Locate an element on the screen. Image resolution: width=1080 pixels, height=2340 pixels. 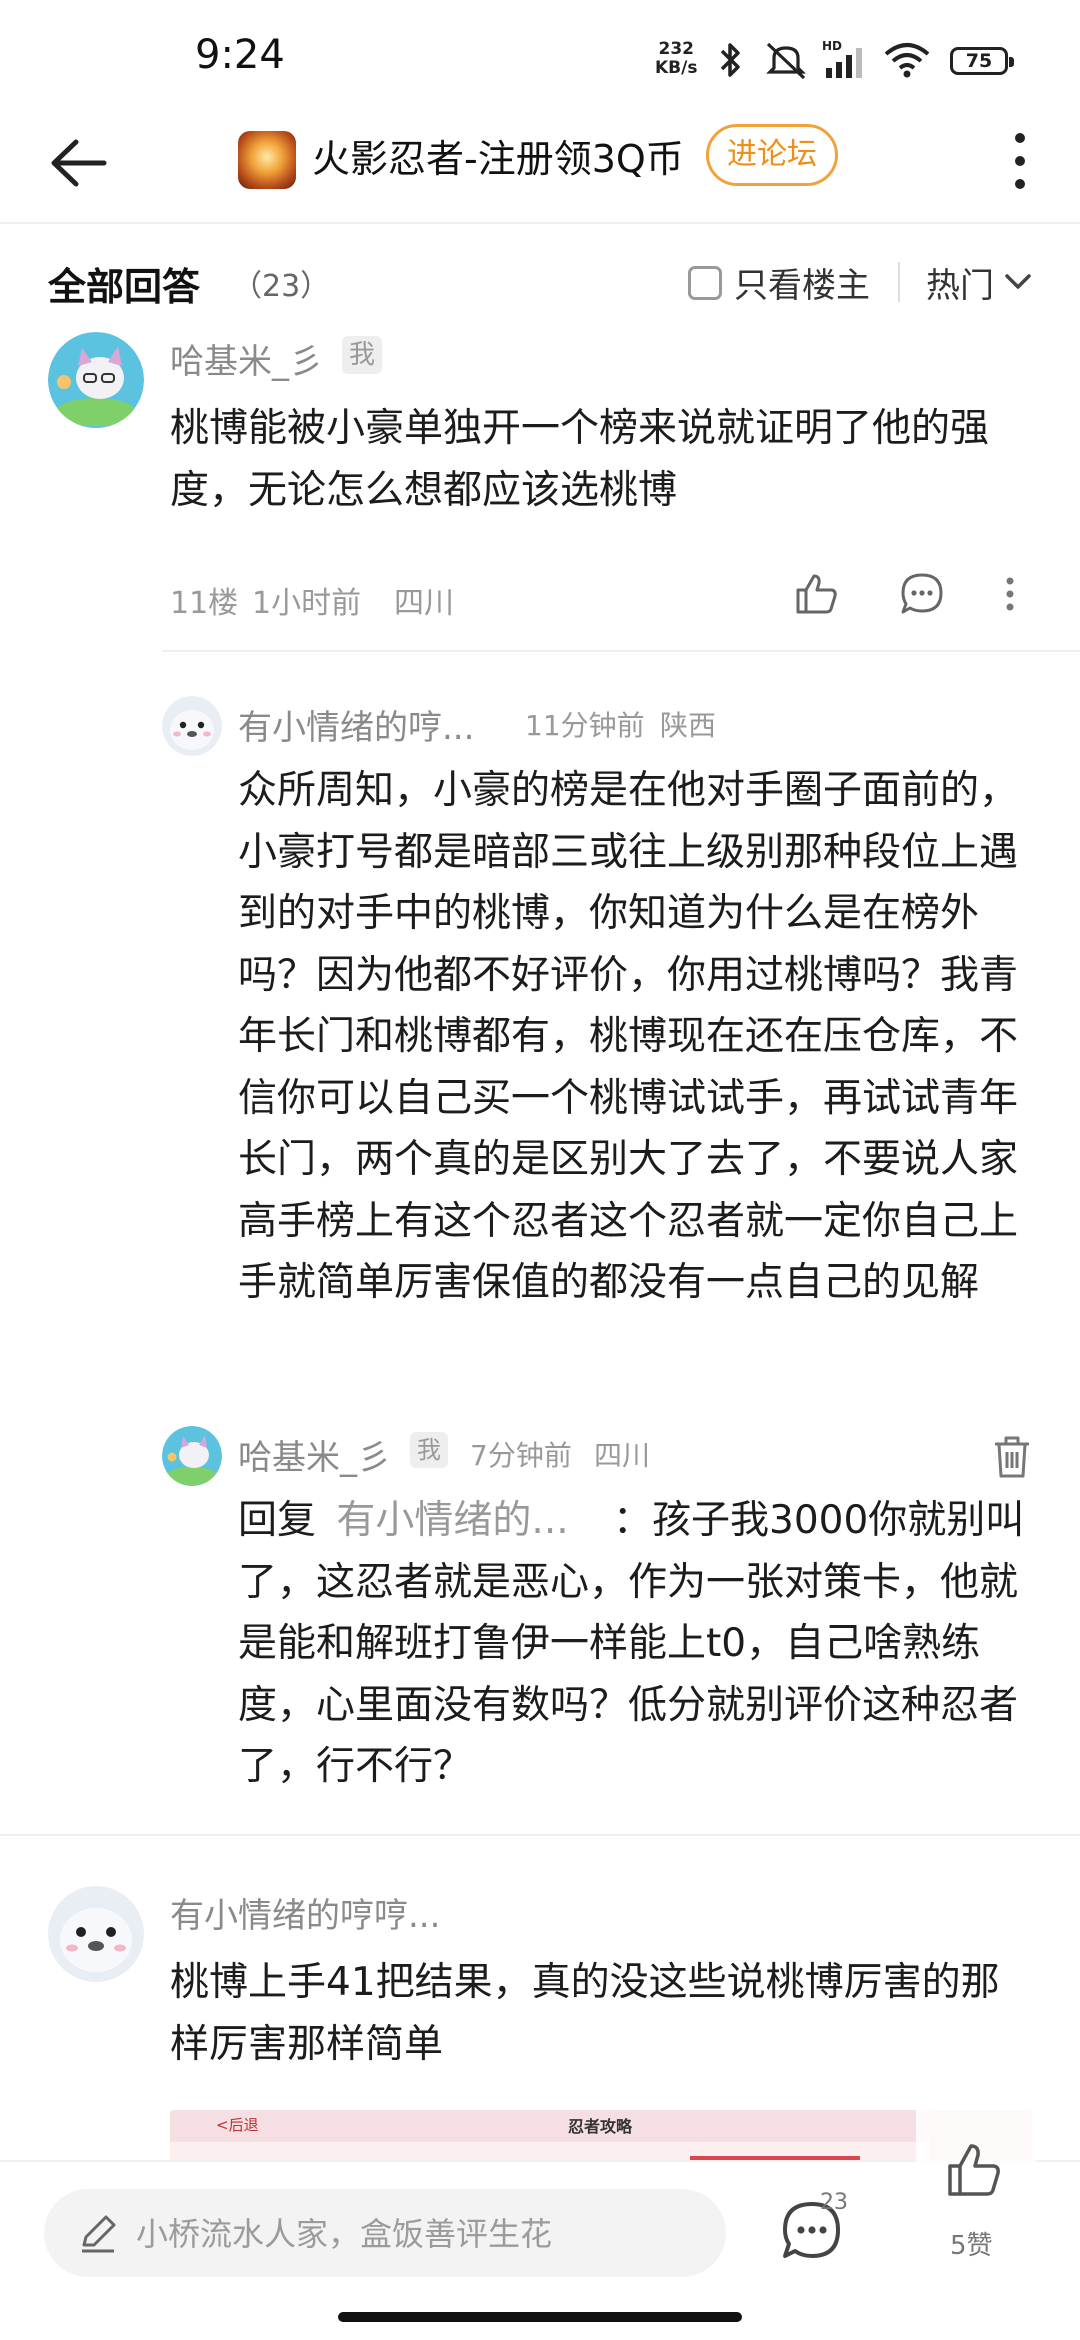
net-speed: 232 KB/s is located at coordinates (676, 59).